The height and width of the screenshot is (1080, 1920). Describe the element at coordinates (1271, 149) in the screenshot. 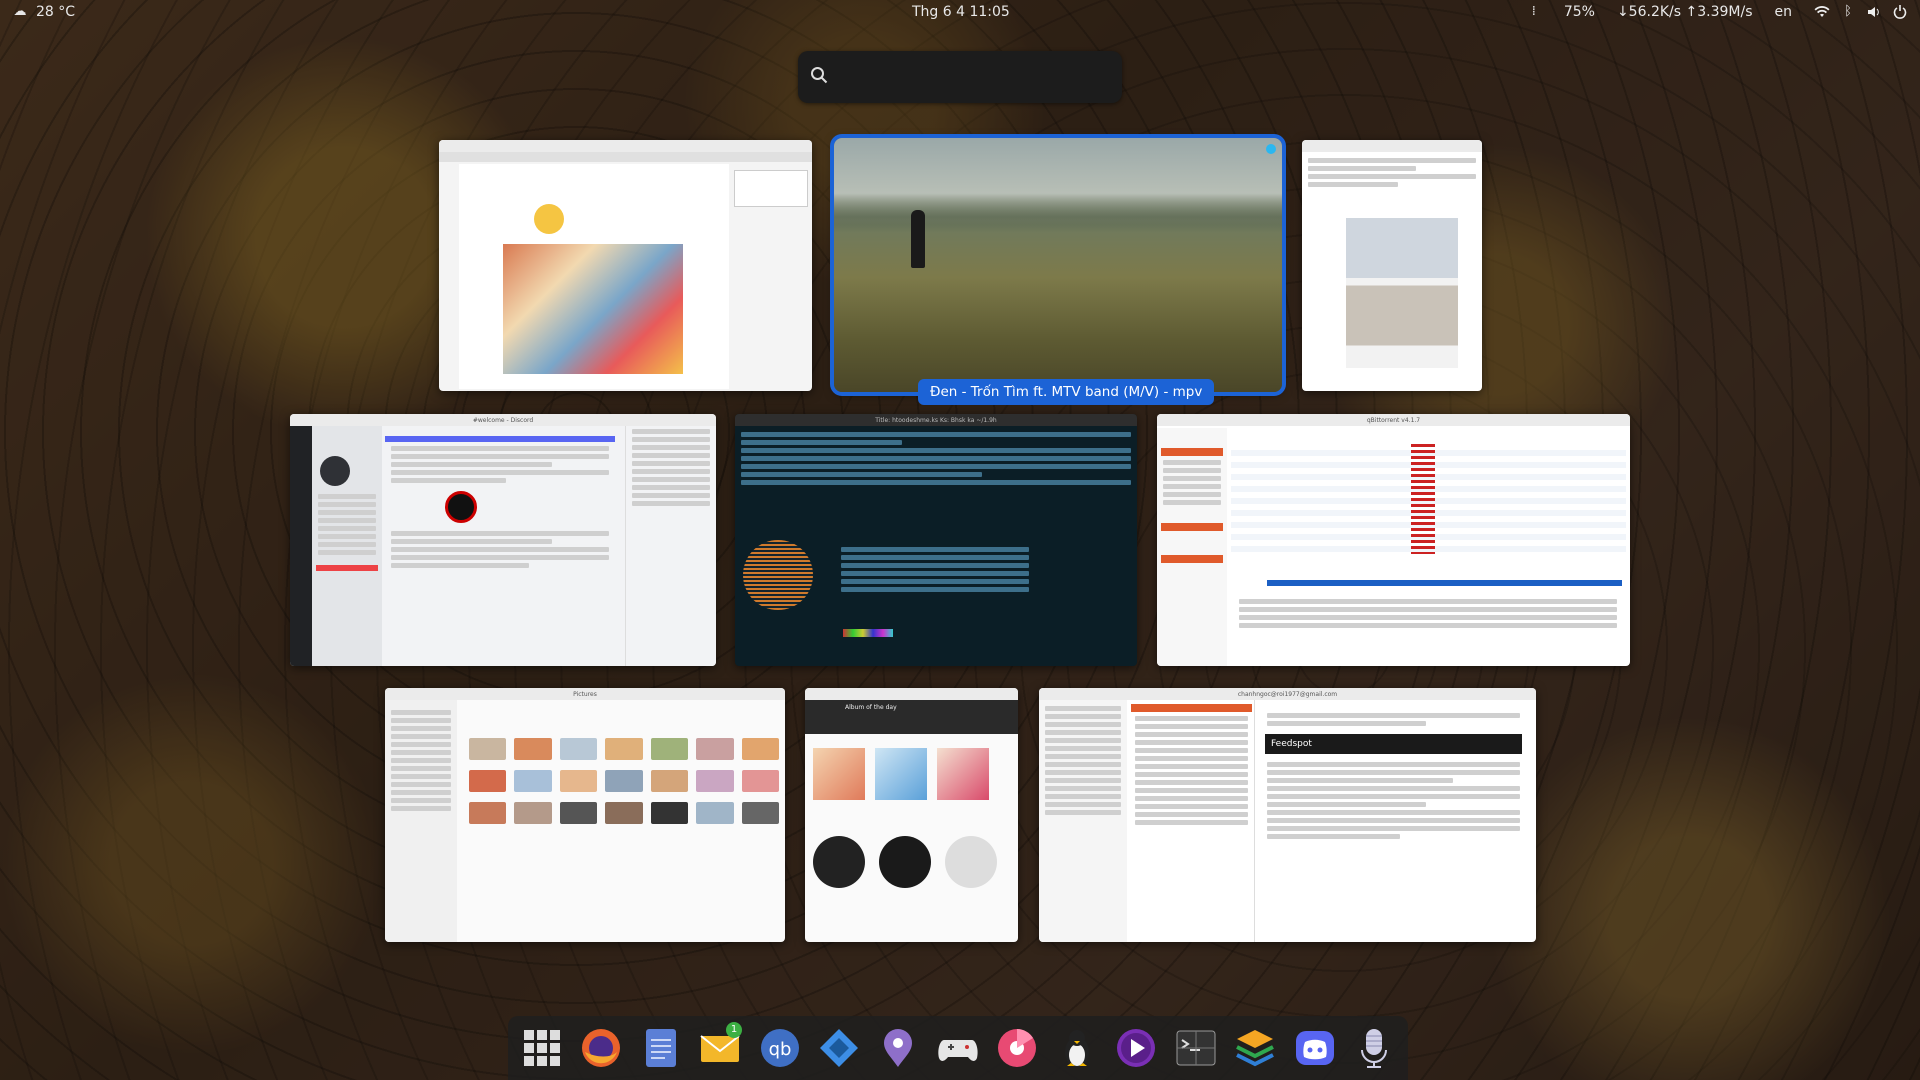

I see `window-close-dot` at that location.